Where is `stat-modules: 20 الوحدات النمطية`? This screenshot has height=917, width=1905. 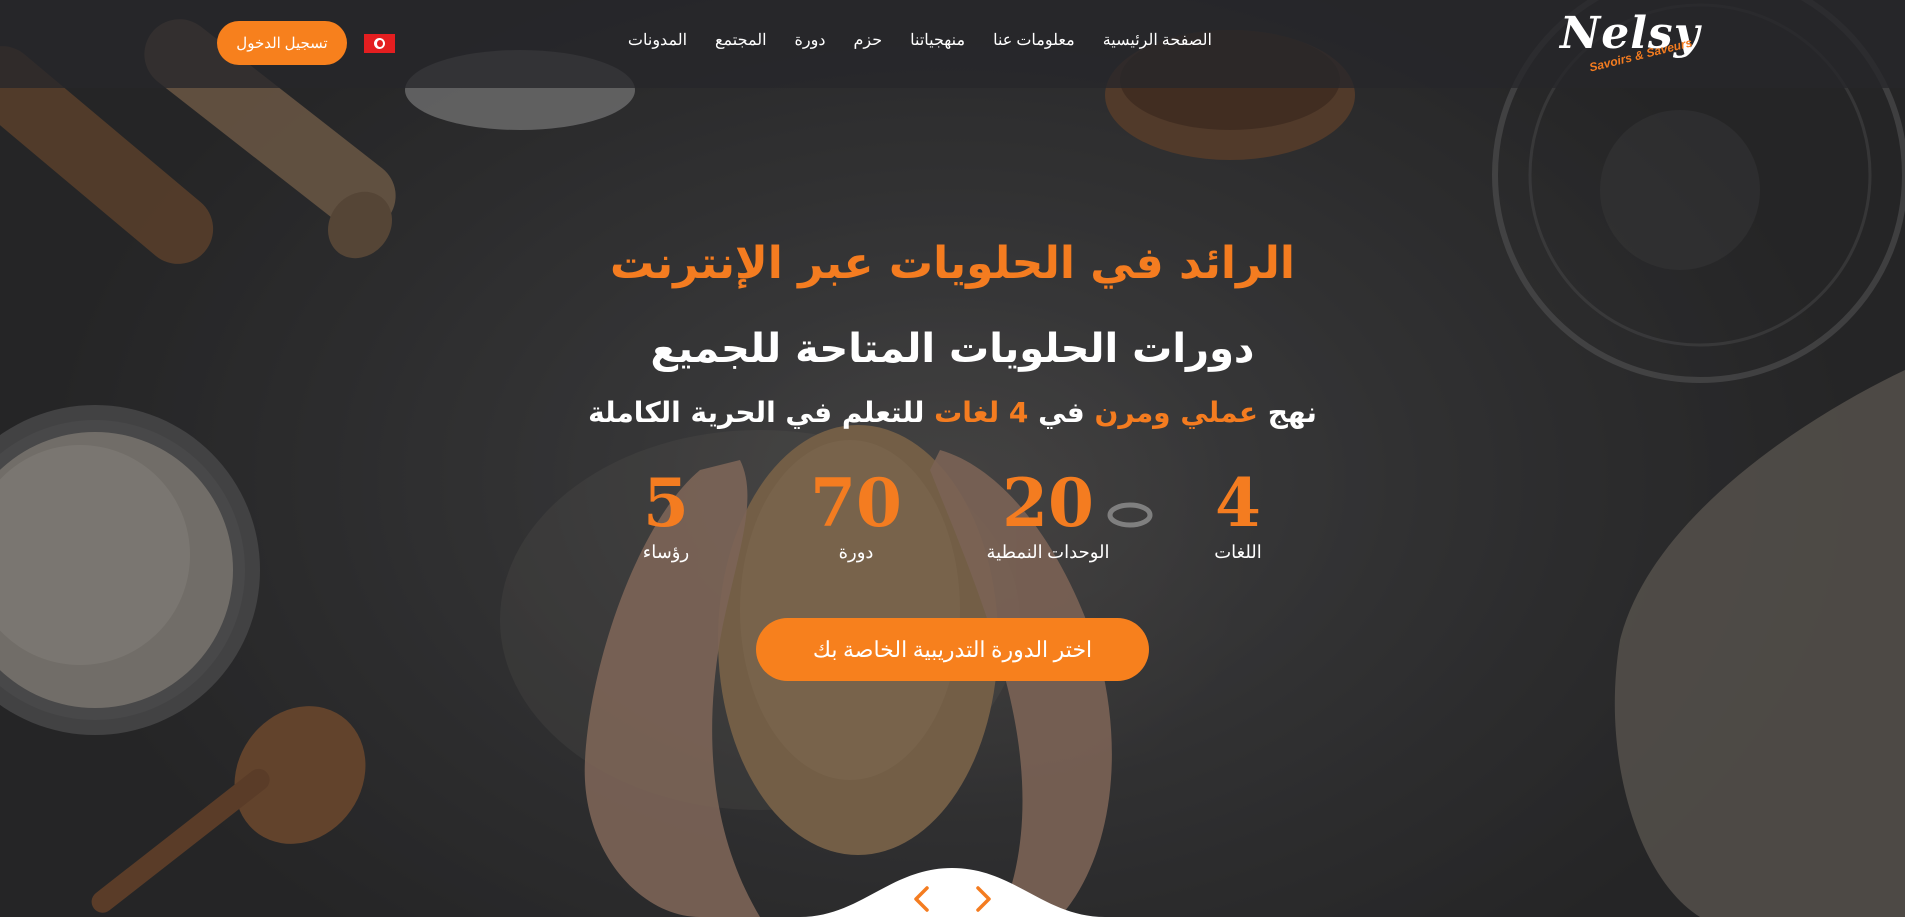
stat-modules: 20 الوحدات النمطية is located at coordinates (1048, 516).